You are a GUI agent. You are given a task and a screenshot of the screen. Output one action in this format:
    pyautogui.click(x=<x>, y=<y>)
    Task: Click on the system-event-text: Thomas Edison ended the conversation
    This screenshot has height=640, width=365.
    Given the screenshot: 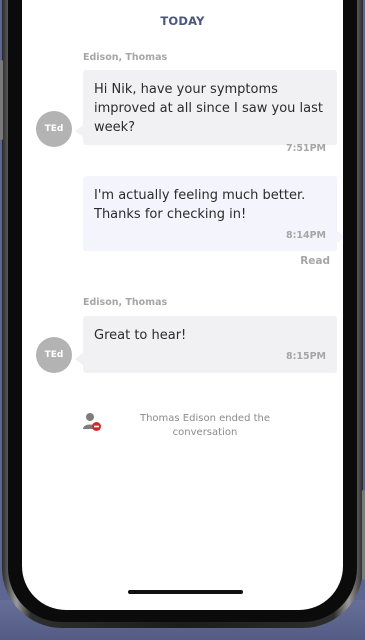 What is the action you would take?
    pyautogui.click(x=205, y=425)
    